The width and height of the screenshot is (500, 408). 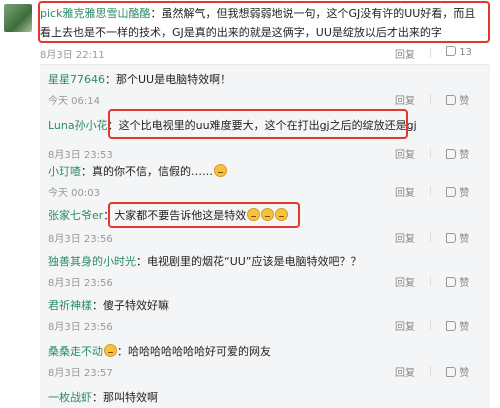 I want to click on main-comment-time: 8月3日 22:11, so click(x=72, y=55).